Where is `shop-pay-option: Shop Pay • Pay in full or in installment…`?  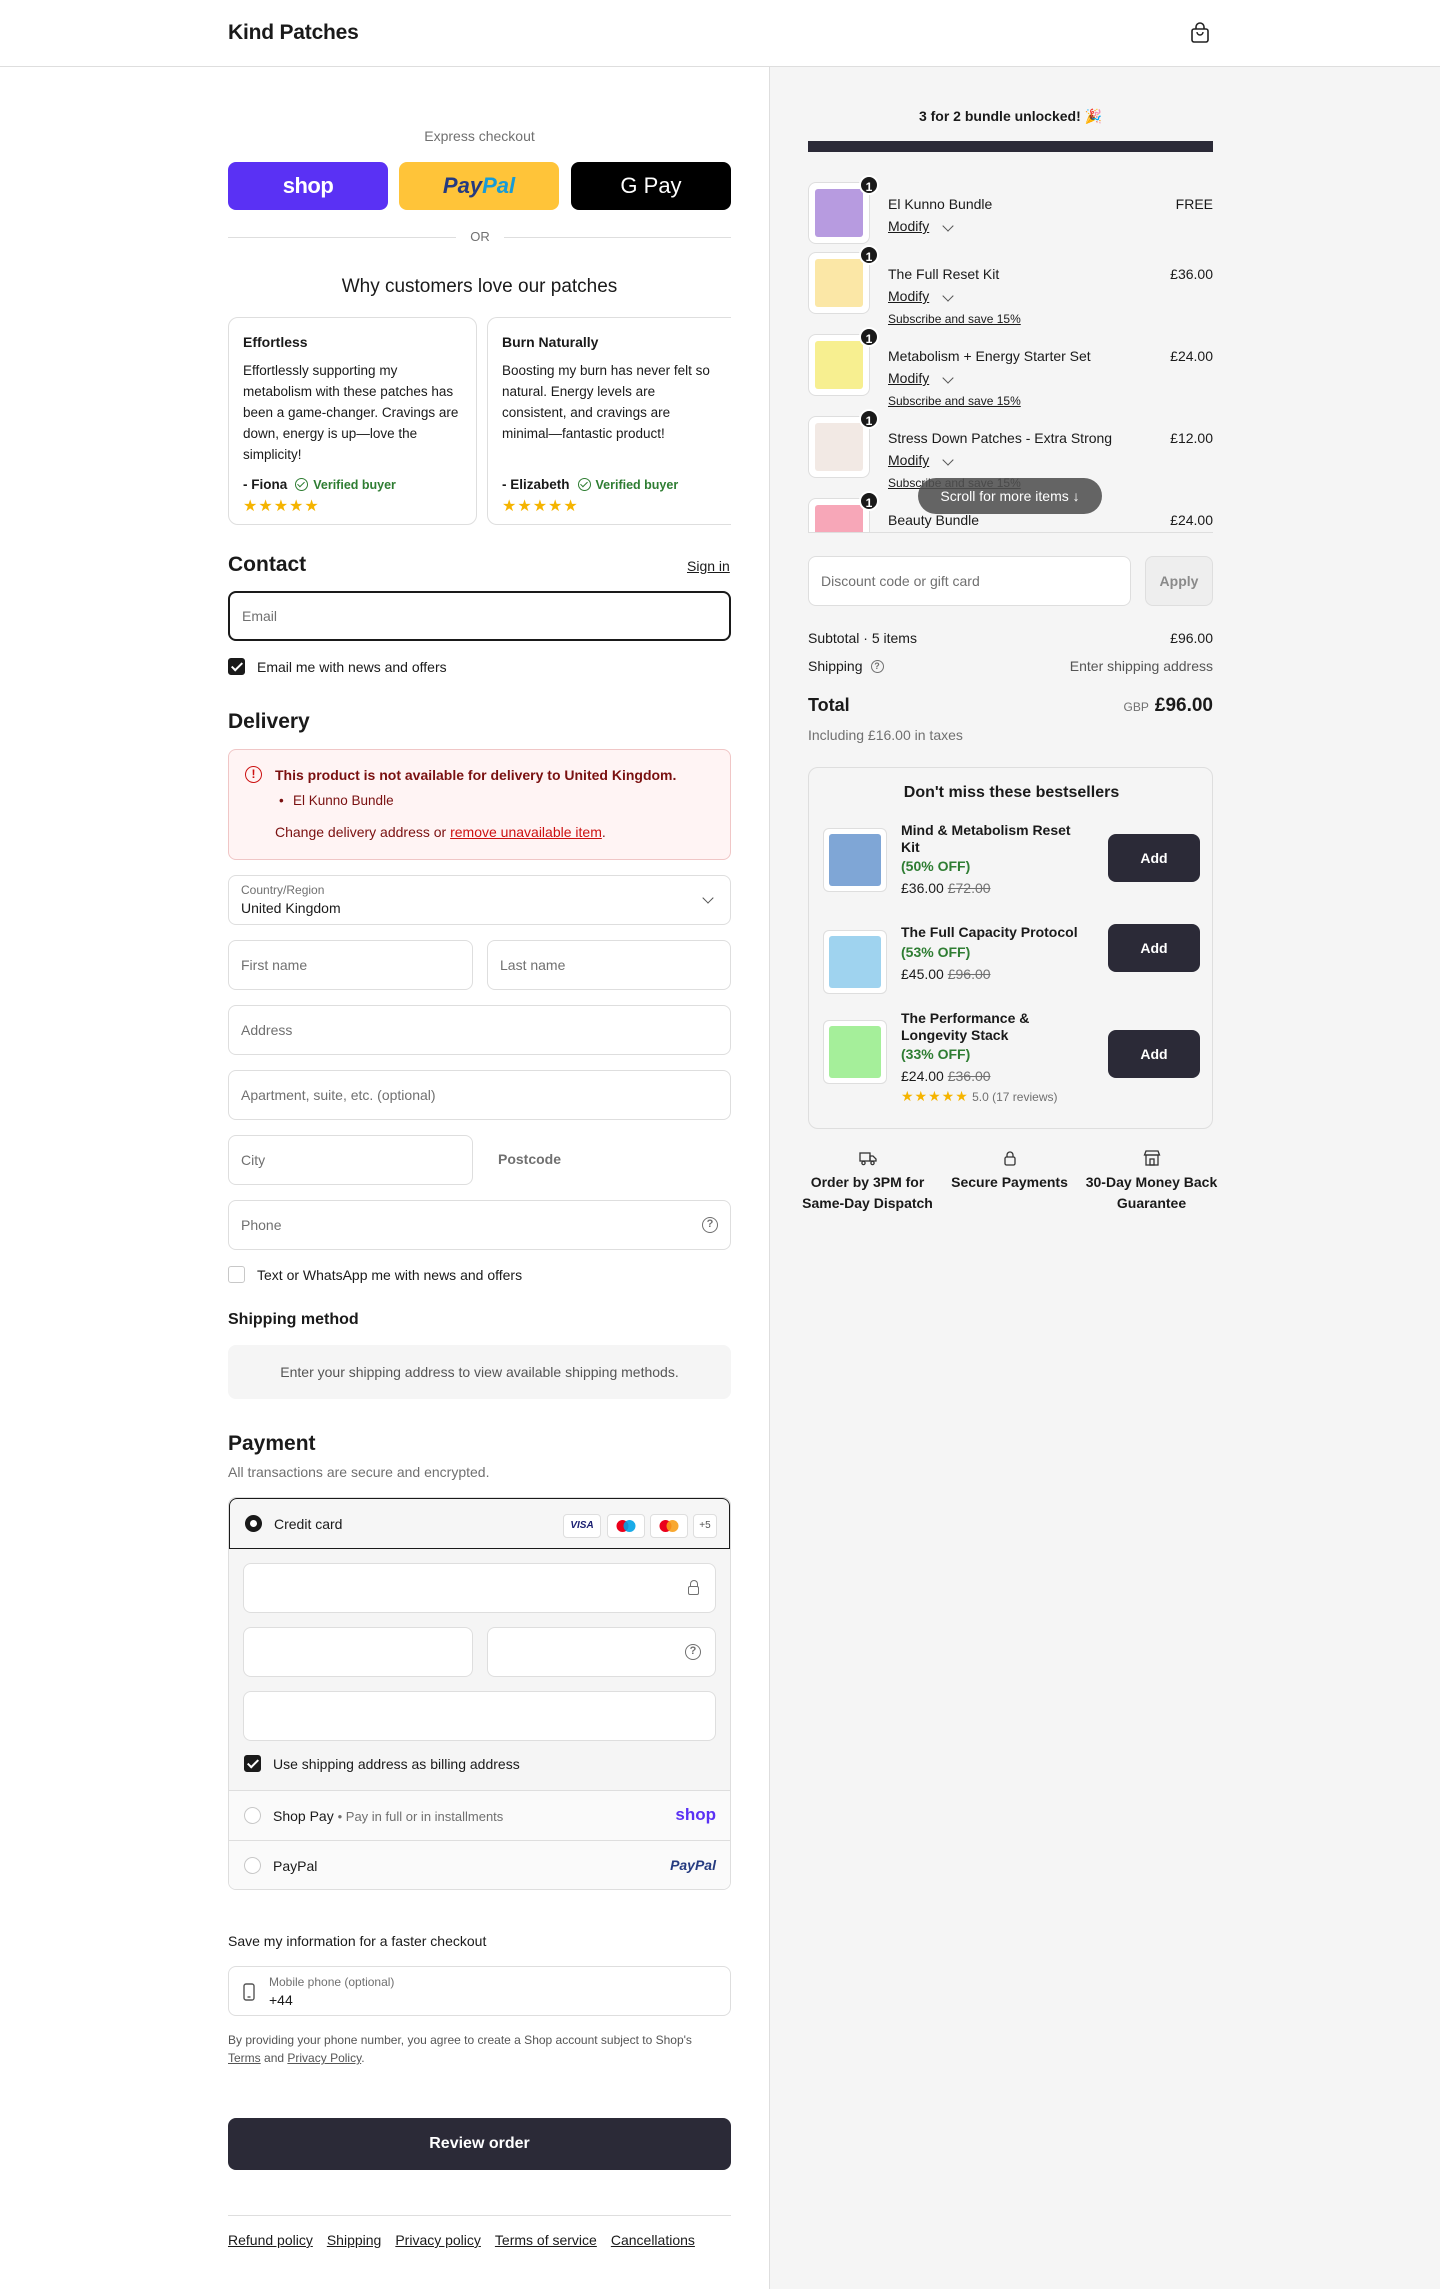
shop-pay-option: Shop Pay • Pay in full or in installment… is located at coordinates (479, 1815).